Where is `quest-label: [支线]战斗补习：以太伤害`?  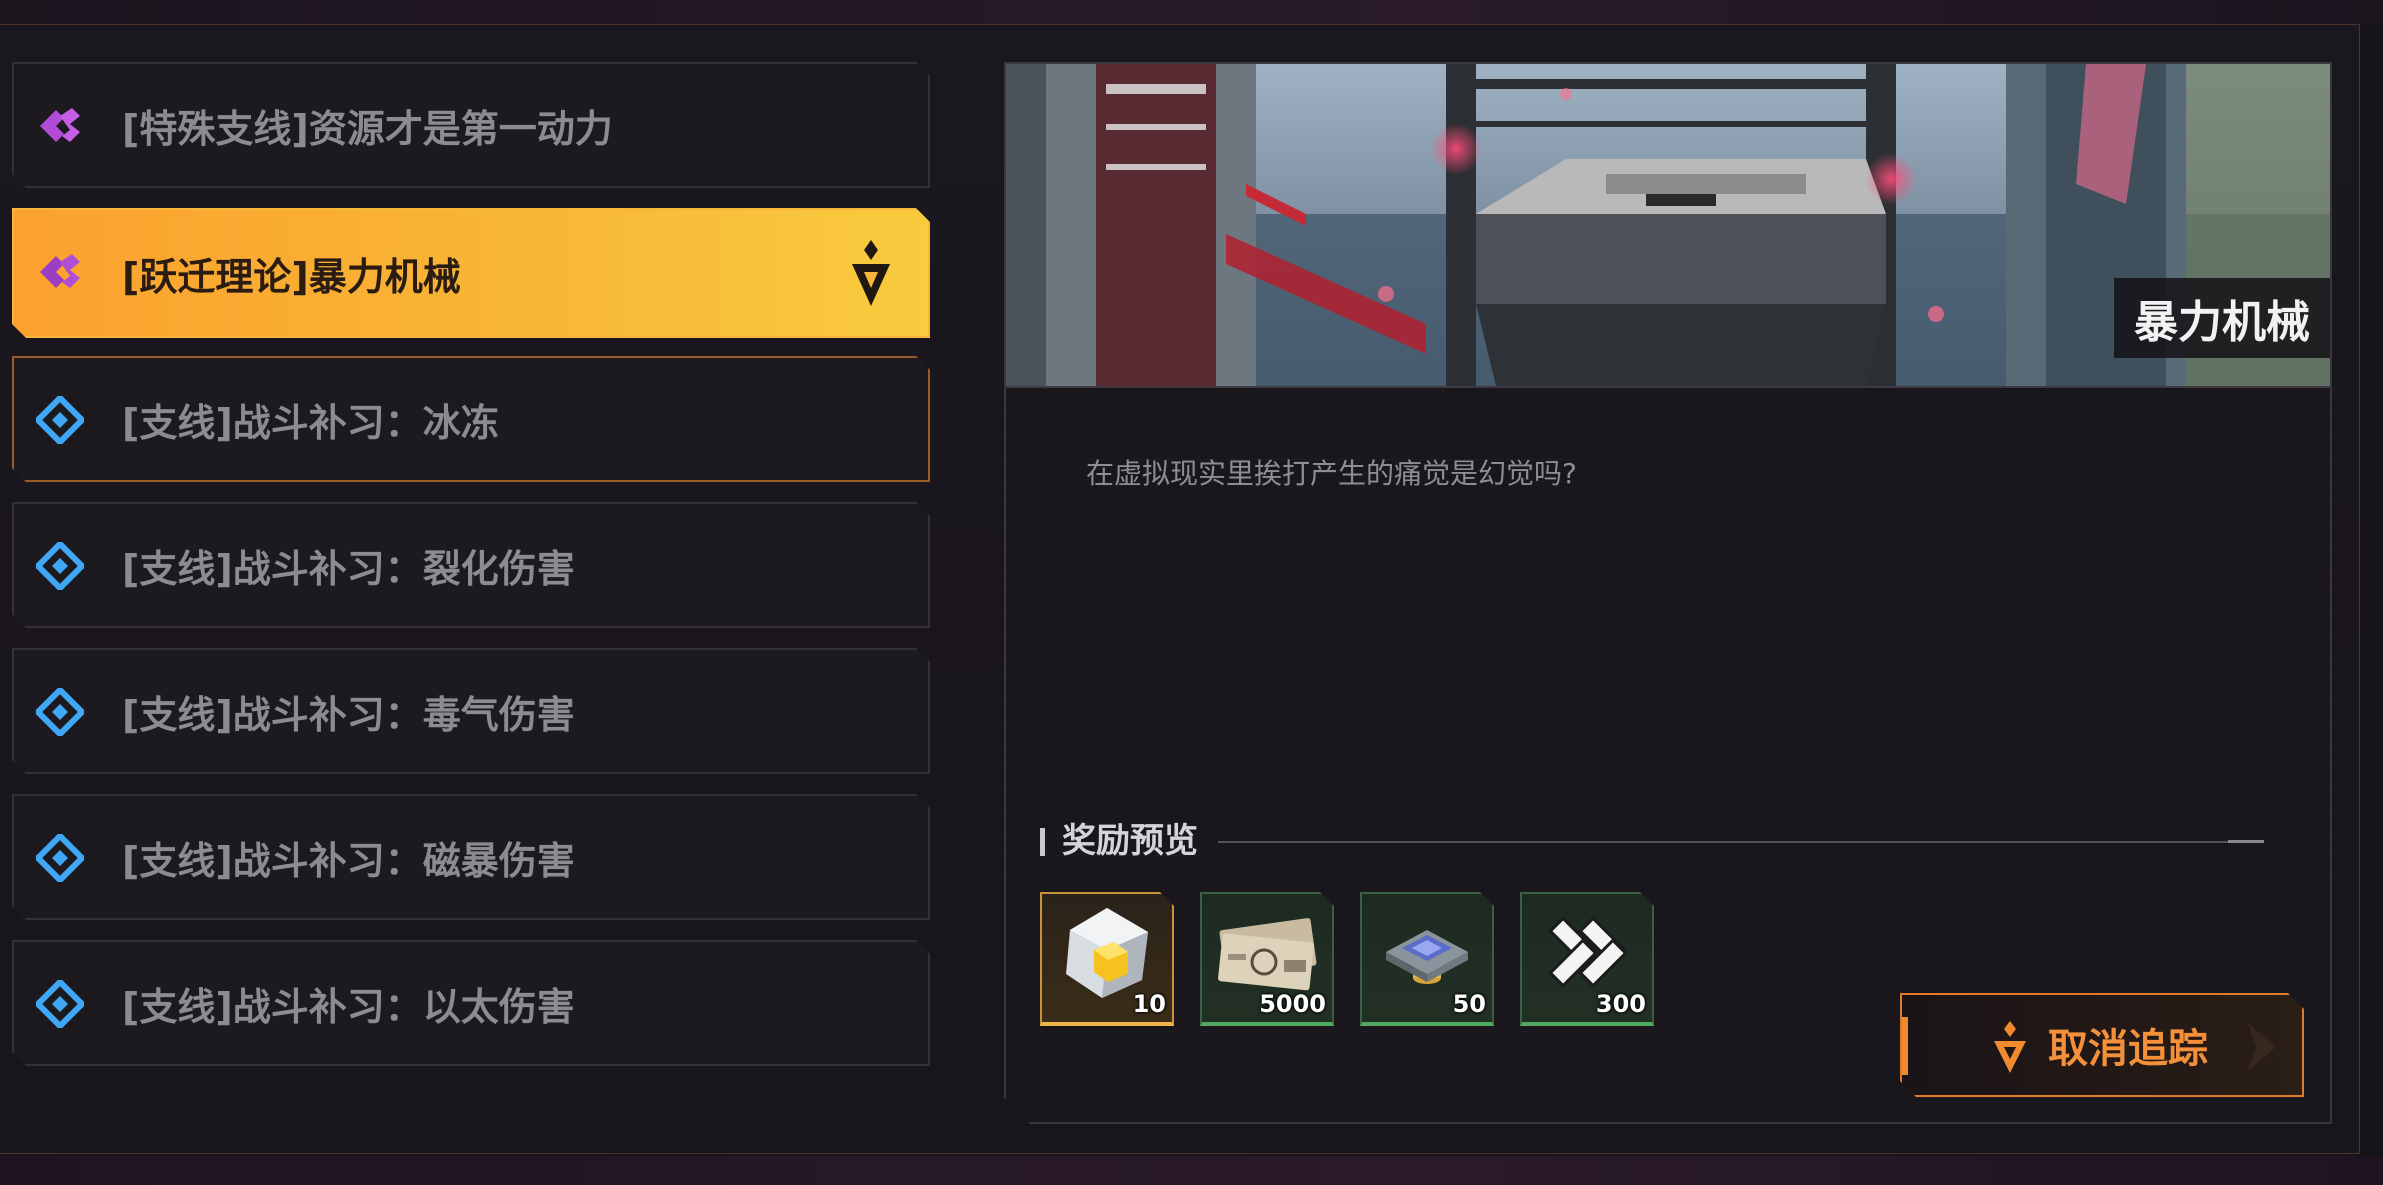
quest-label: [支线]战斗补习：以太伤害 is located at coordinates (348, 1006).